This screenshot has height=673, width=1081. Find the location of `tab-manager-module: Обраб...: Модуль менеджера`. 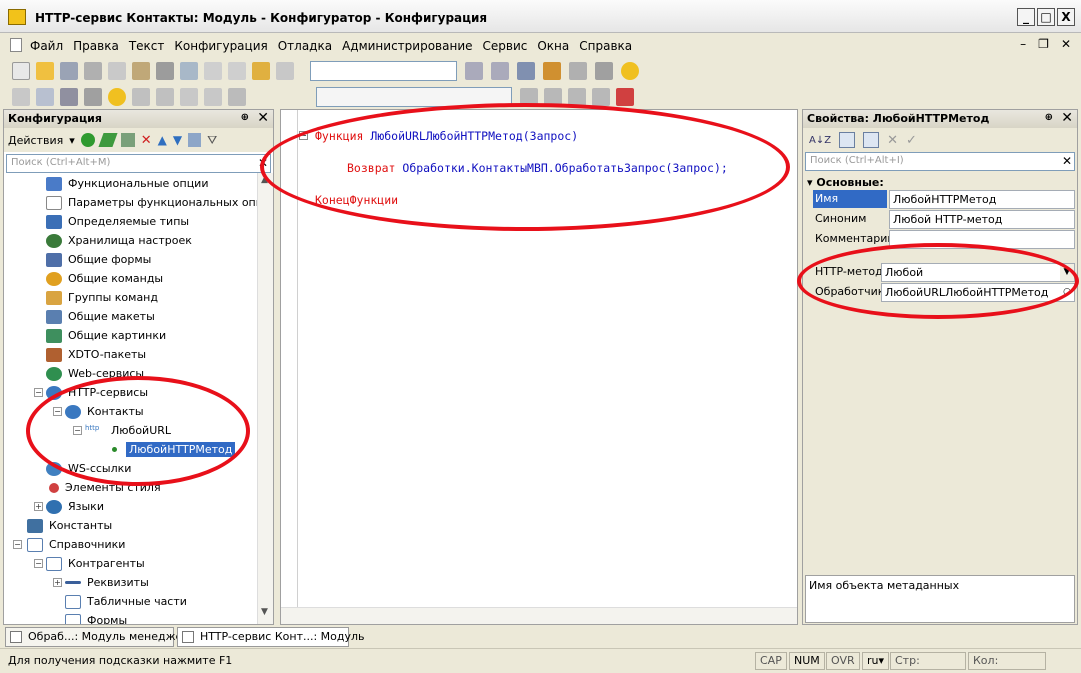

tab-manager-module: Обраб...: Модуль менеджера is located at coordinates (100, 637).